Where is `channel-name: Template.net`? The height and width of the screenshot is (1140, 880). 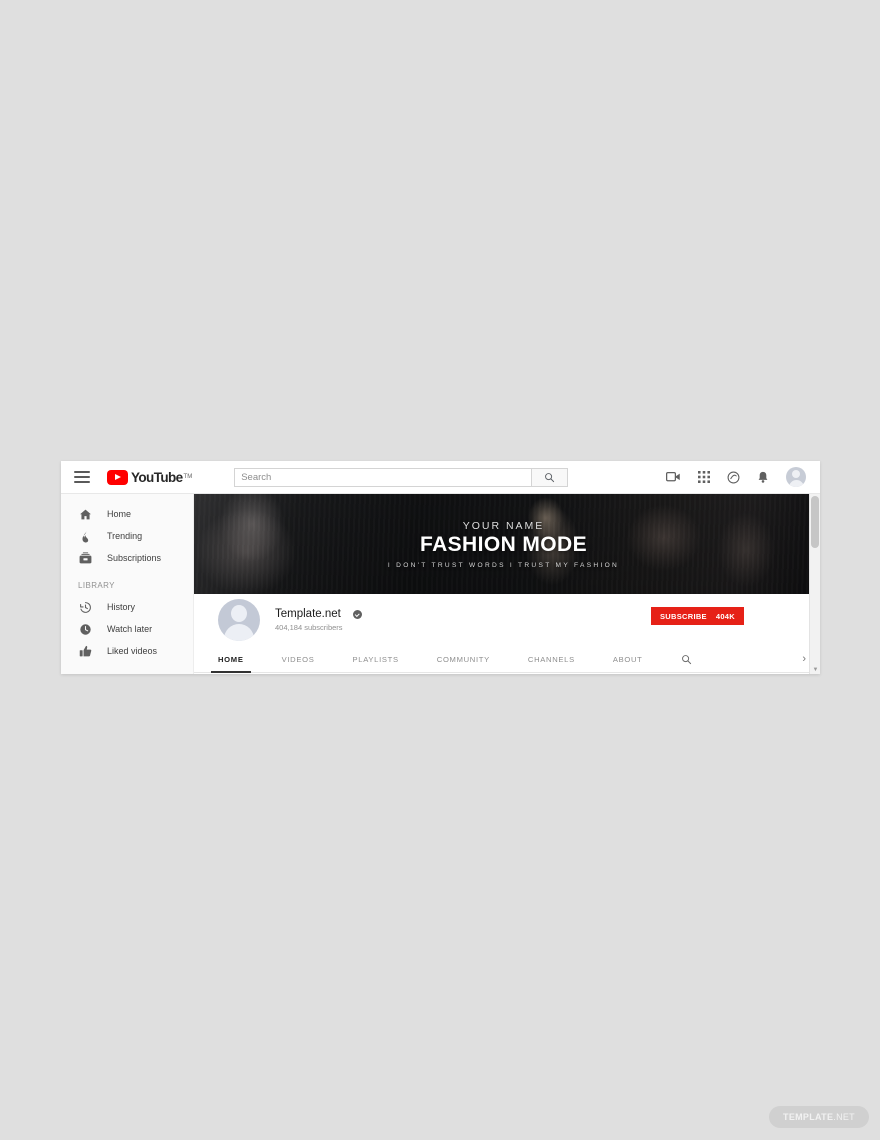 channel-name: Template.net is located at coordinates (308, 614).